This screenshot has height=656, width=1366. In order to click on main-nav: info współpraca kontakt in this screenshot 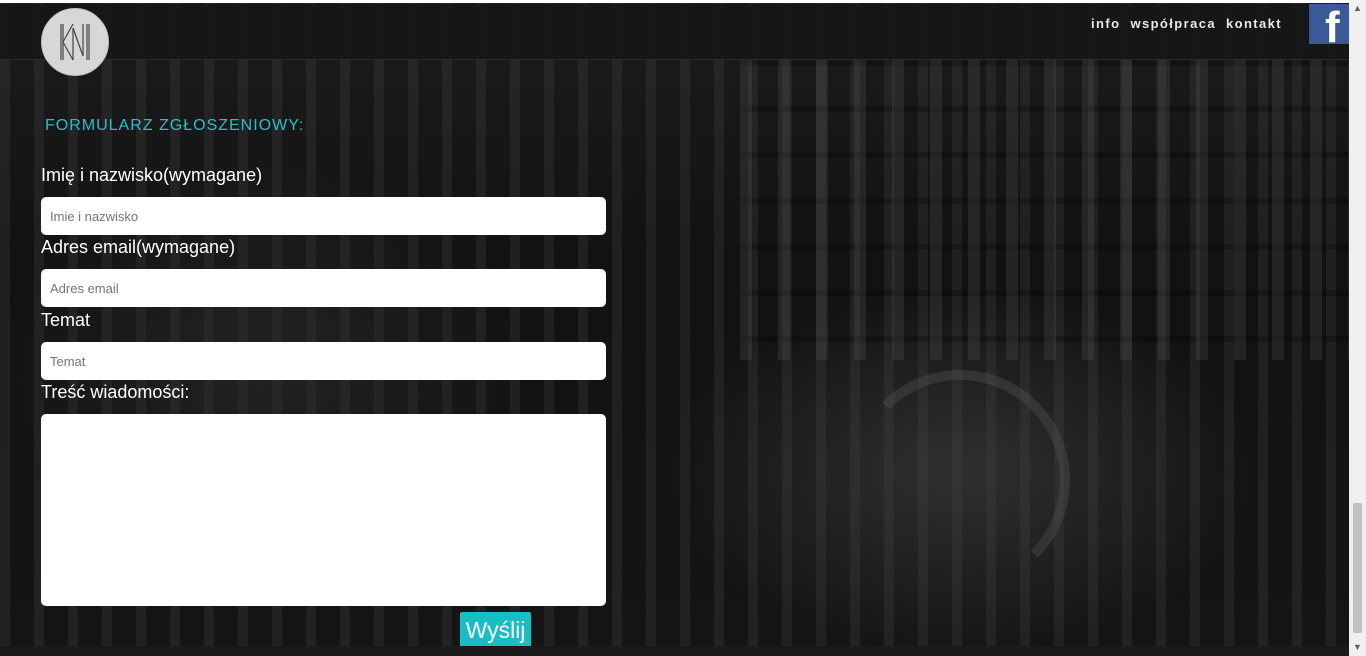, I will do `click(1186, 23)`.